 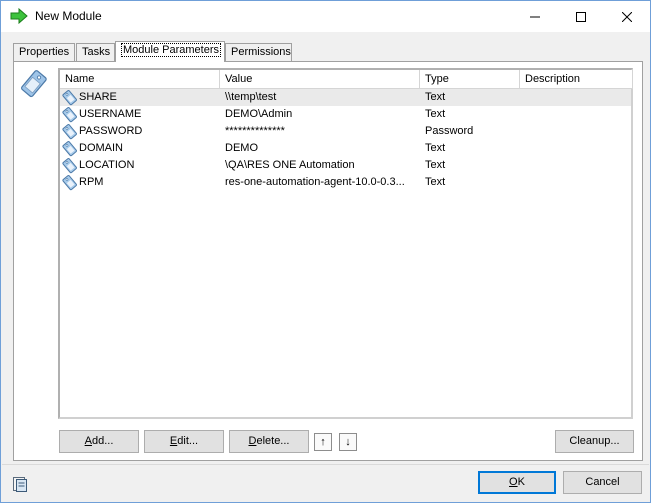 I want to click on table-row: DOMAIN DEMO Text, so click(x=345, y=148).